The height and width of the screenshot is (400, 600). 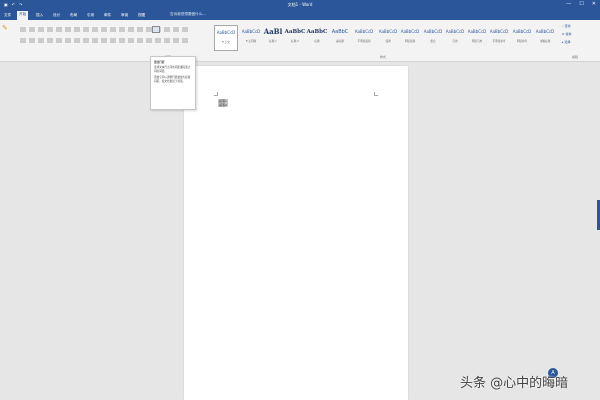 What do you see at coordinates (141, 15) in the screenshot?
I see `tab-view: 视图` at bounding box center [141, 15].